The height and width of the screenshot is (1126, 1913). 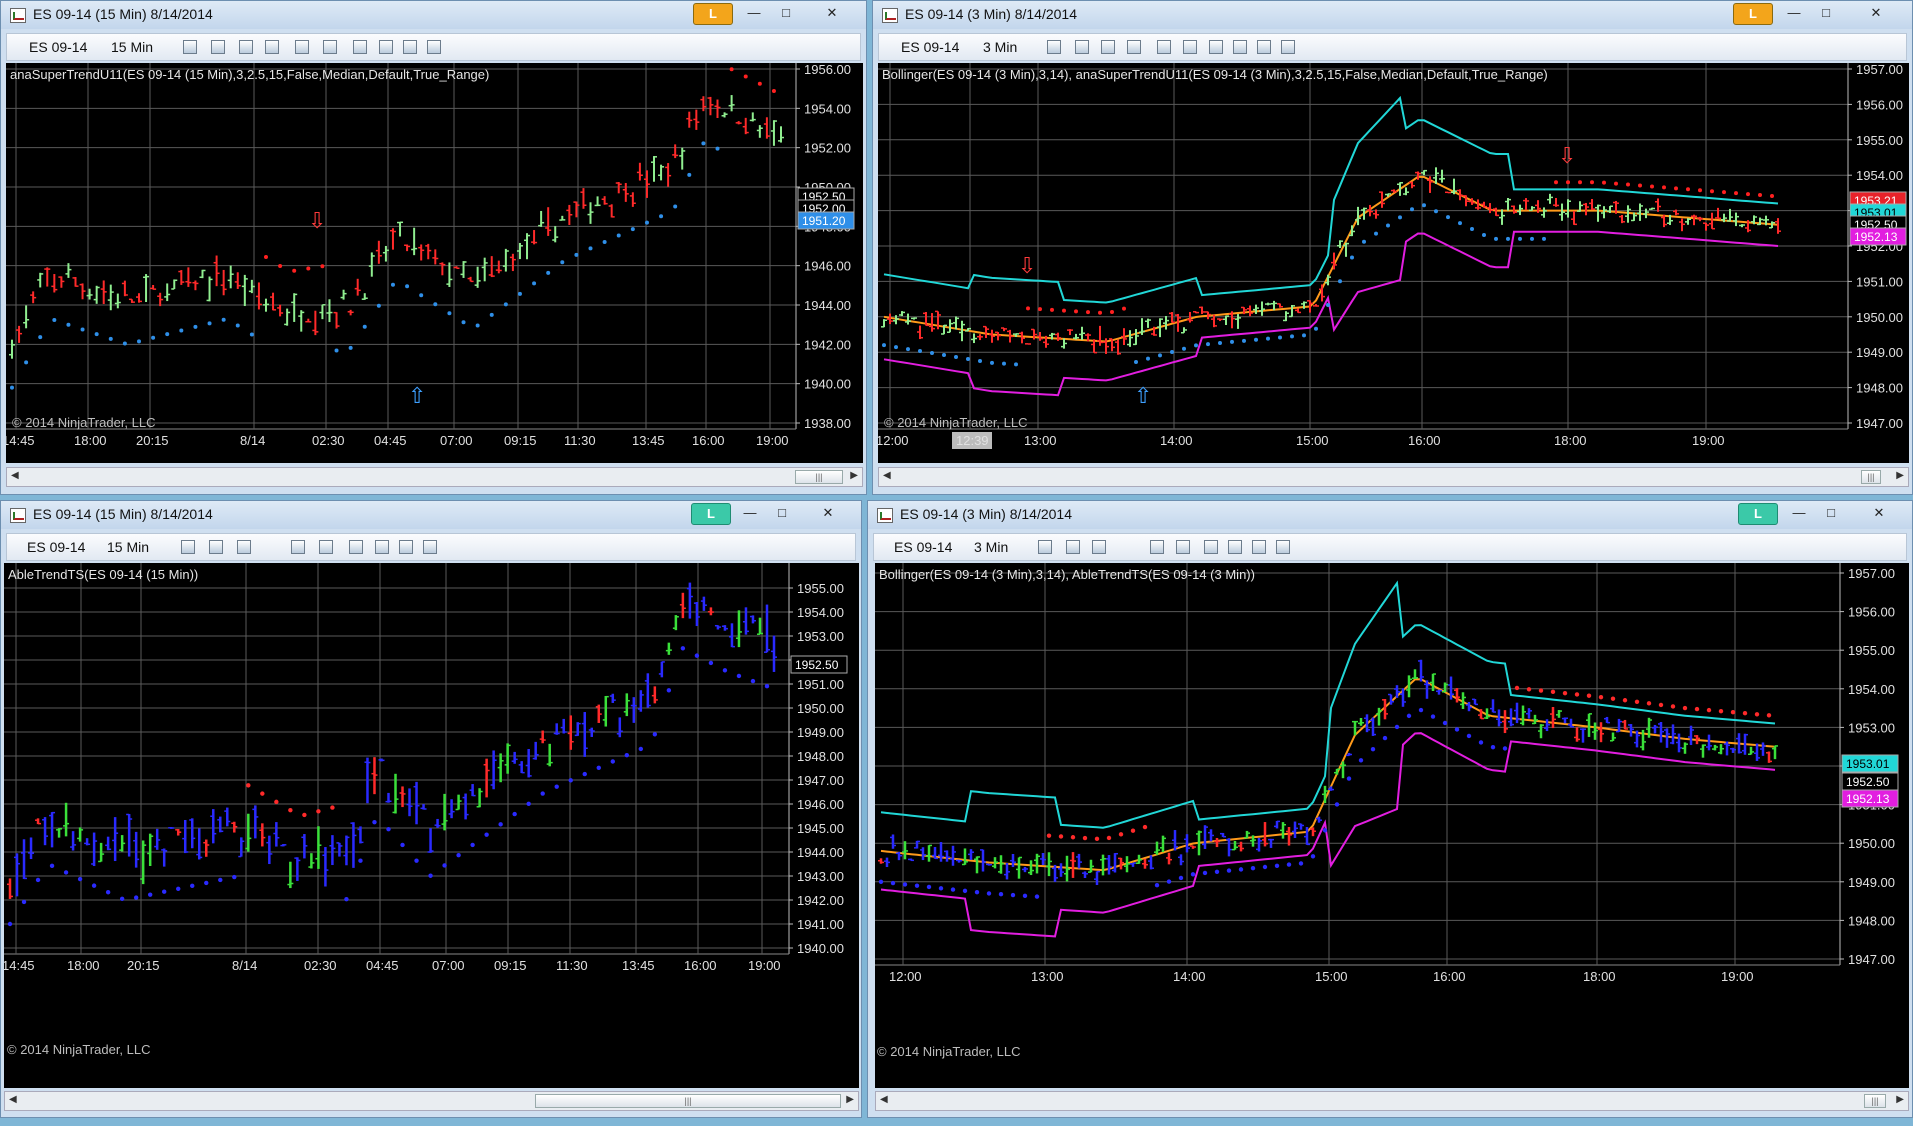 I want to click on price-axis-label: 1957.00, so click(x=1871, y=573).